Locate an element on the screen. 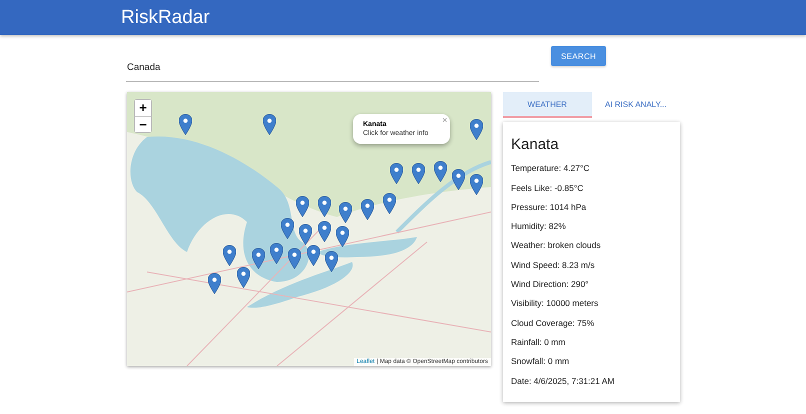 This screenshot has width=806, height=414. tab: WEATHER is located at coordinates (547, 105).